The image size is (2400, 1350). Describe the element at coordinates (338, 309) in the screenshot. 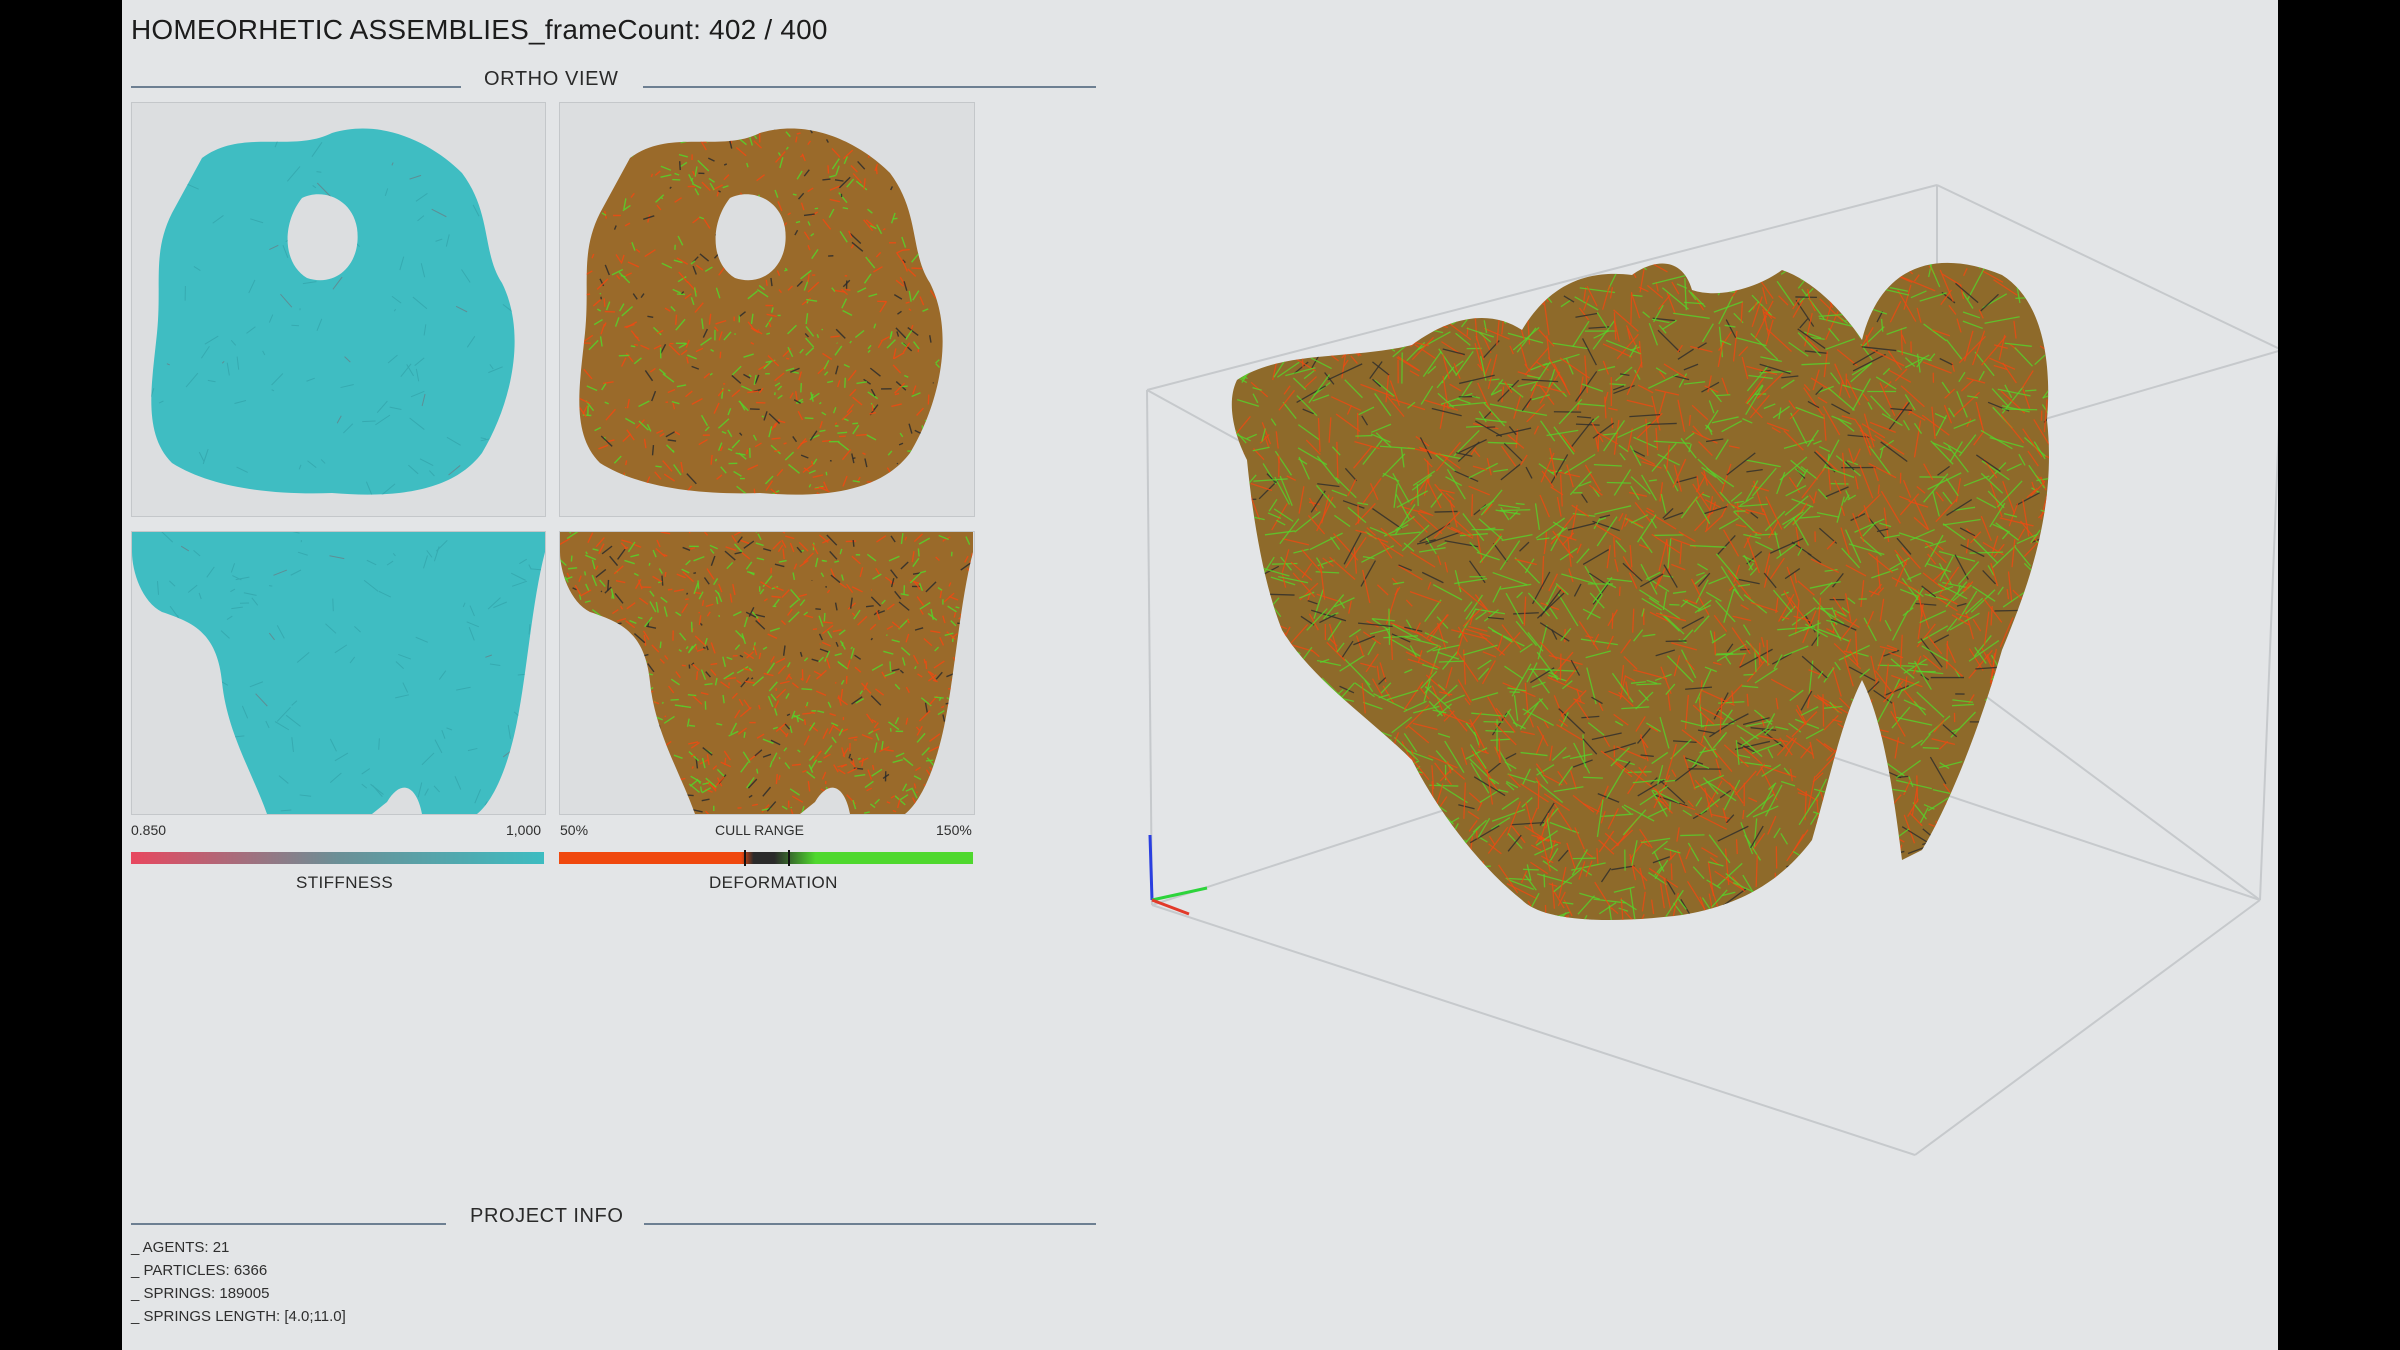

I see `stiffness-top-view` at that location.